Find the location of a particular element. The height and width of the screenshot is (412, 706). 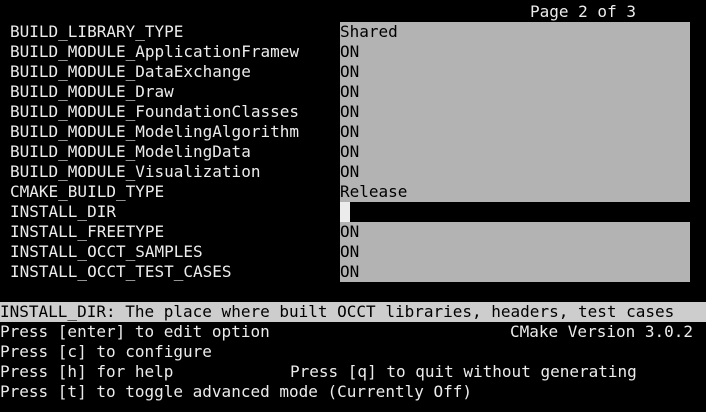

option-row-build-module-modelingdata: BUILD_MODULE_ModelingData ON is located at coordinates (353, 152).